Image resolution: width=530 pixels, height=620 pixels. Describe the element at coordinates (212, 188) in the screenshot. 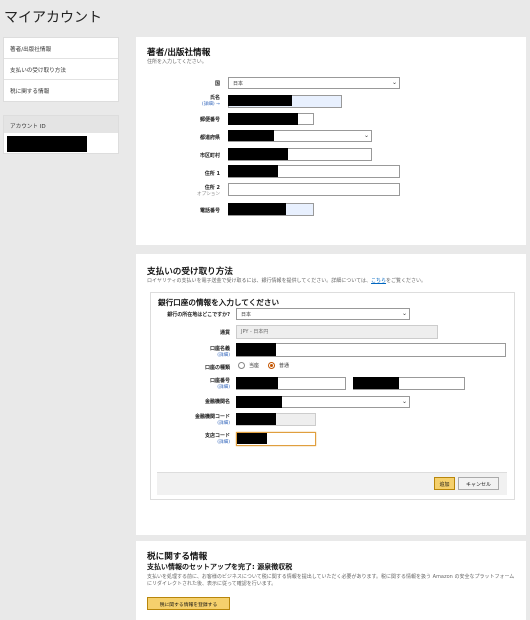

I see `address2-label: 住所 2` at that location.